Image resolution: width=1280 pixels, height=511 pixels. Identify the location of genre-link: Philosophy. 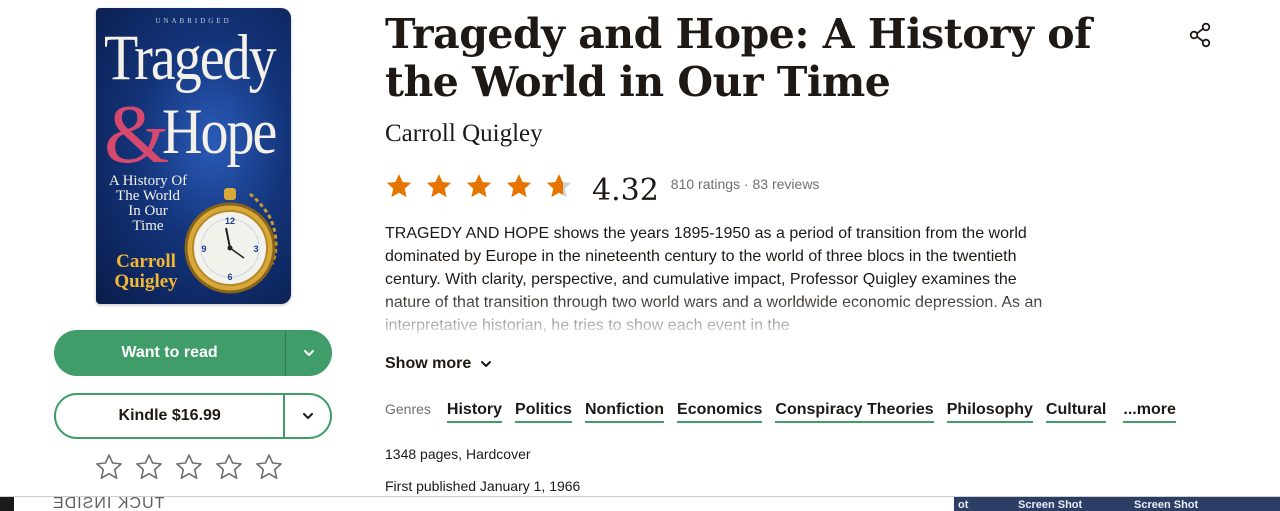
(989, 412).